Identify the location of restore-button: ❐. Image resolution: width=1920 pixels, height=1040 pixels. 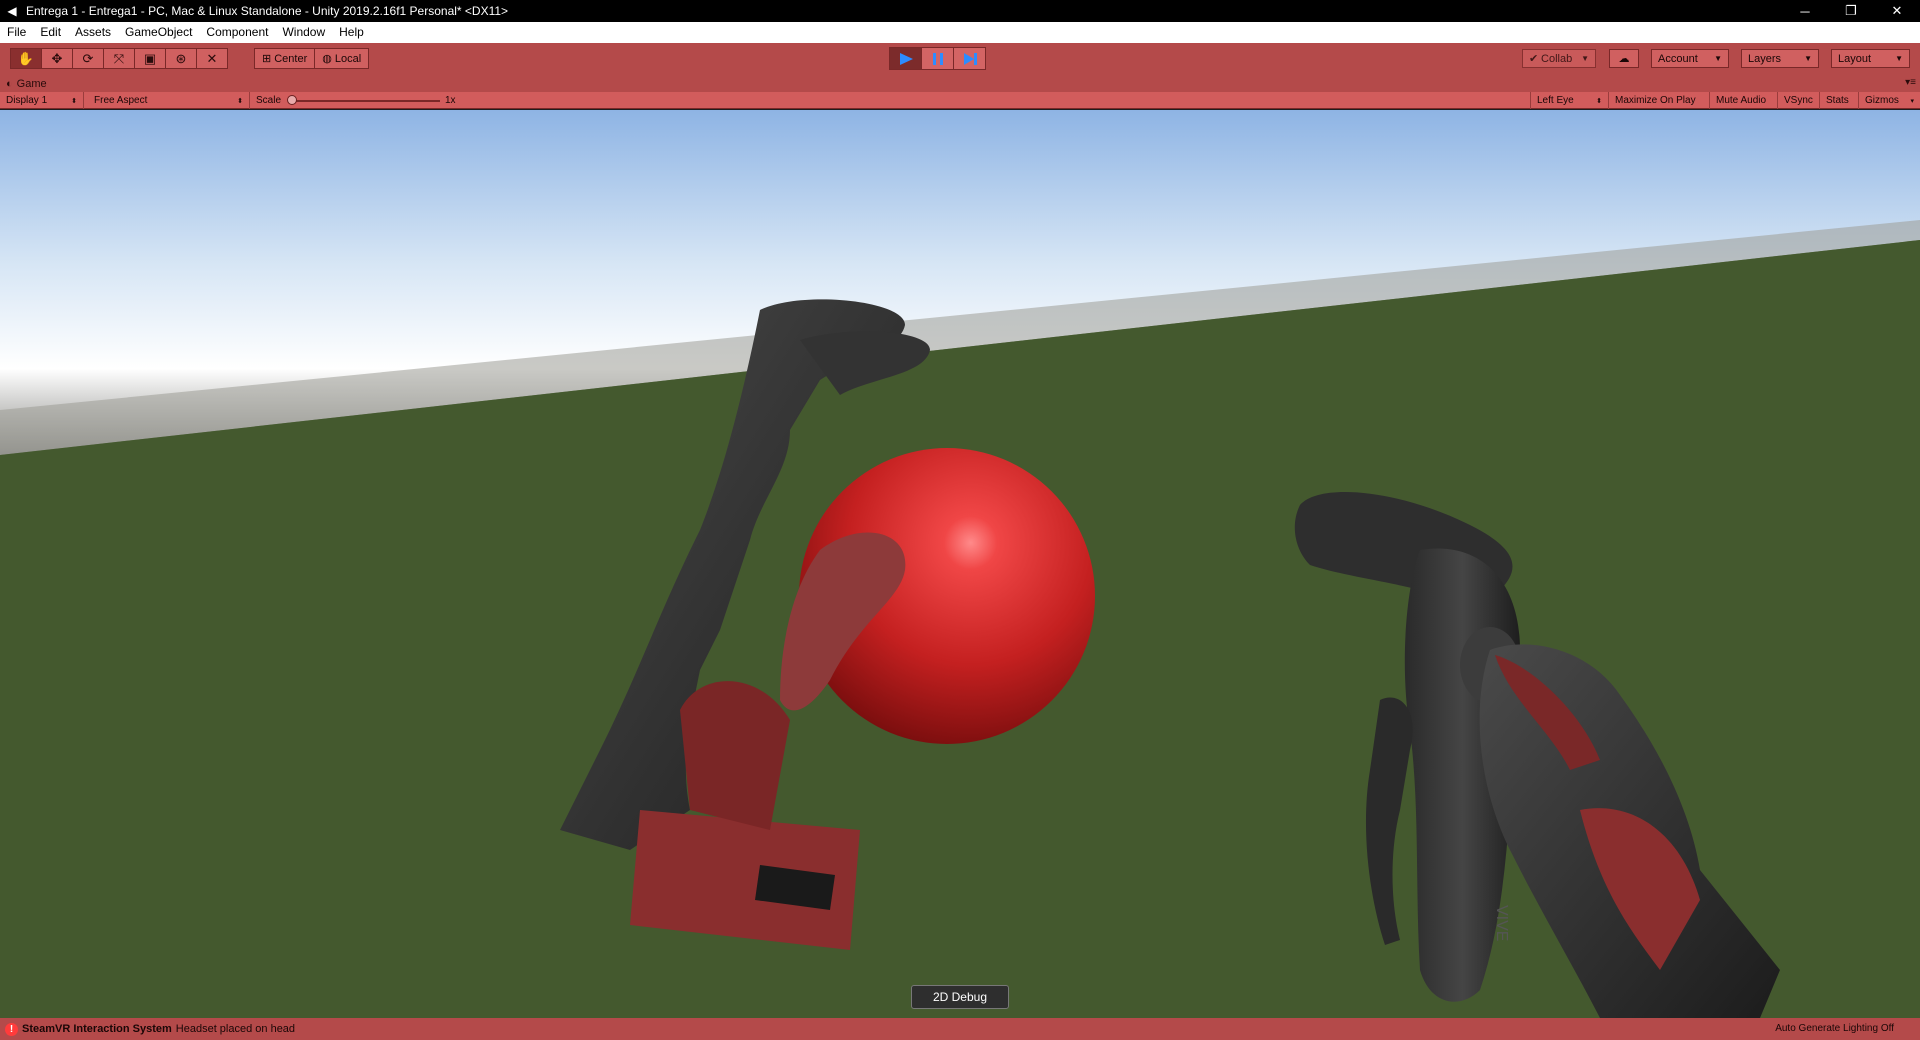
(1851, 11).